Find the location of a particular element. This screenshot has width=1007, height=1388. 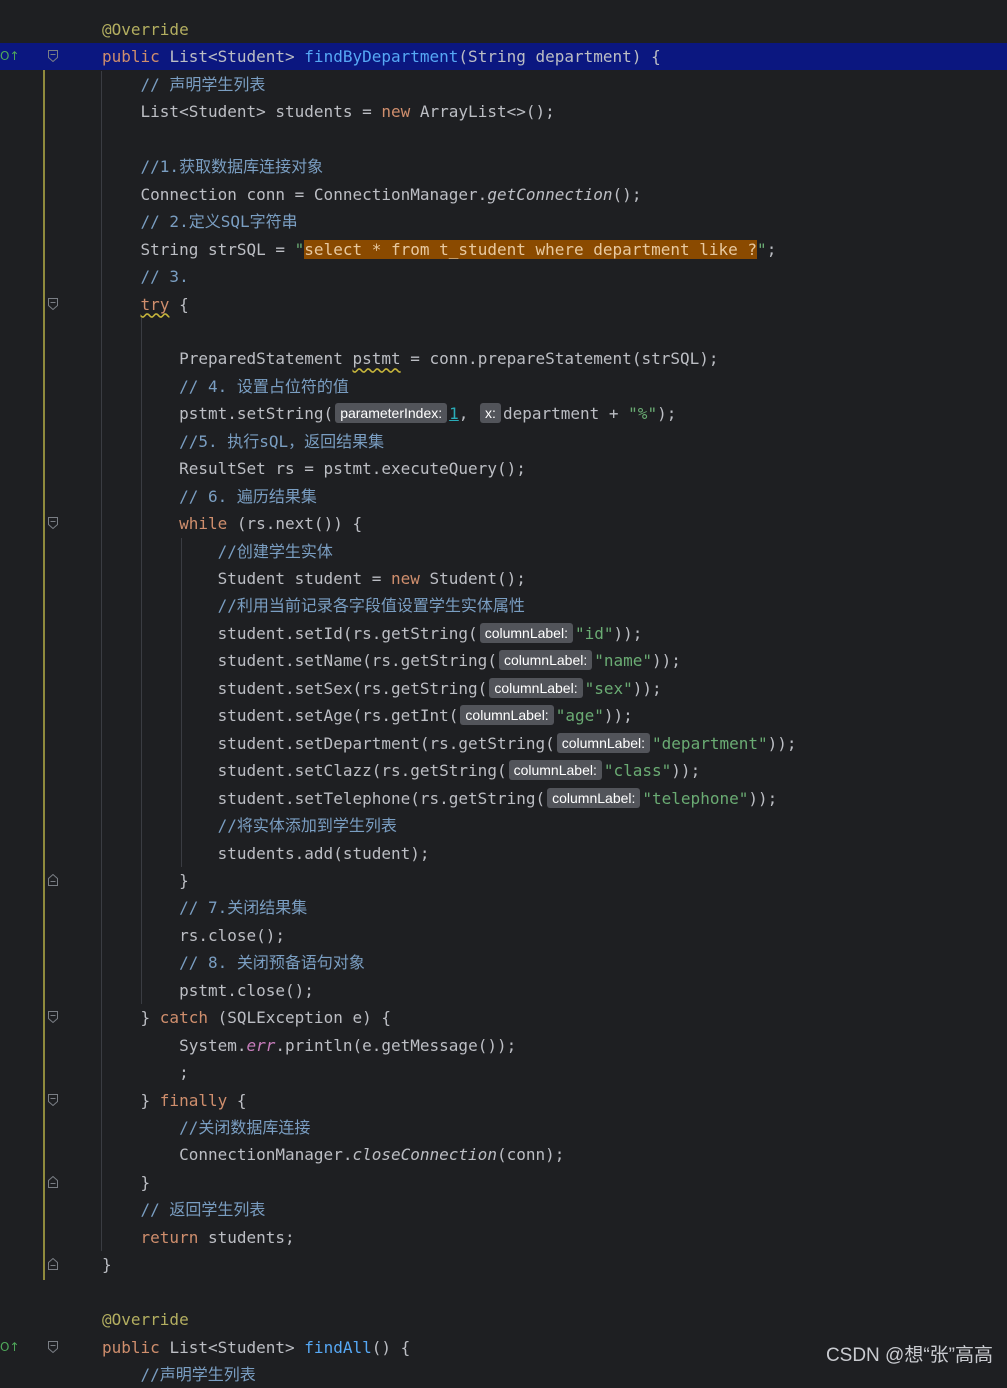

code-line: // 3. is located at coordinates (503, 276).